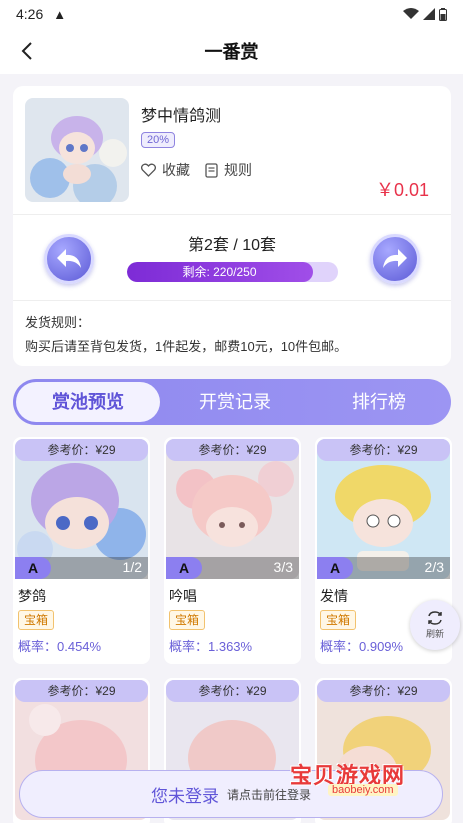 Image resolution: width=463 pixels, height=823 pixels. I want to click on tab-ranking: 排行榜, so click(379, 402).